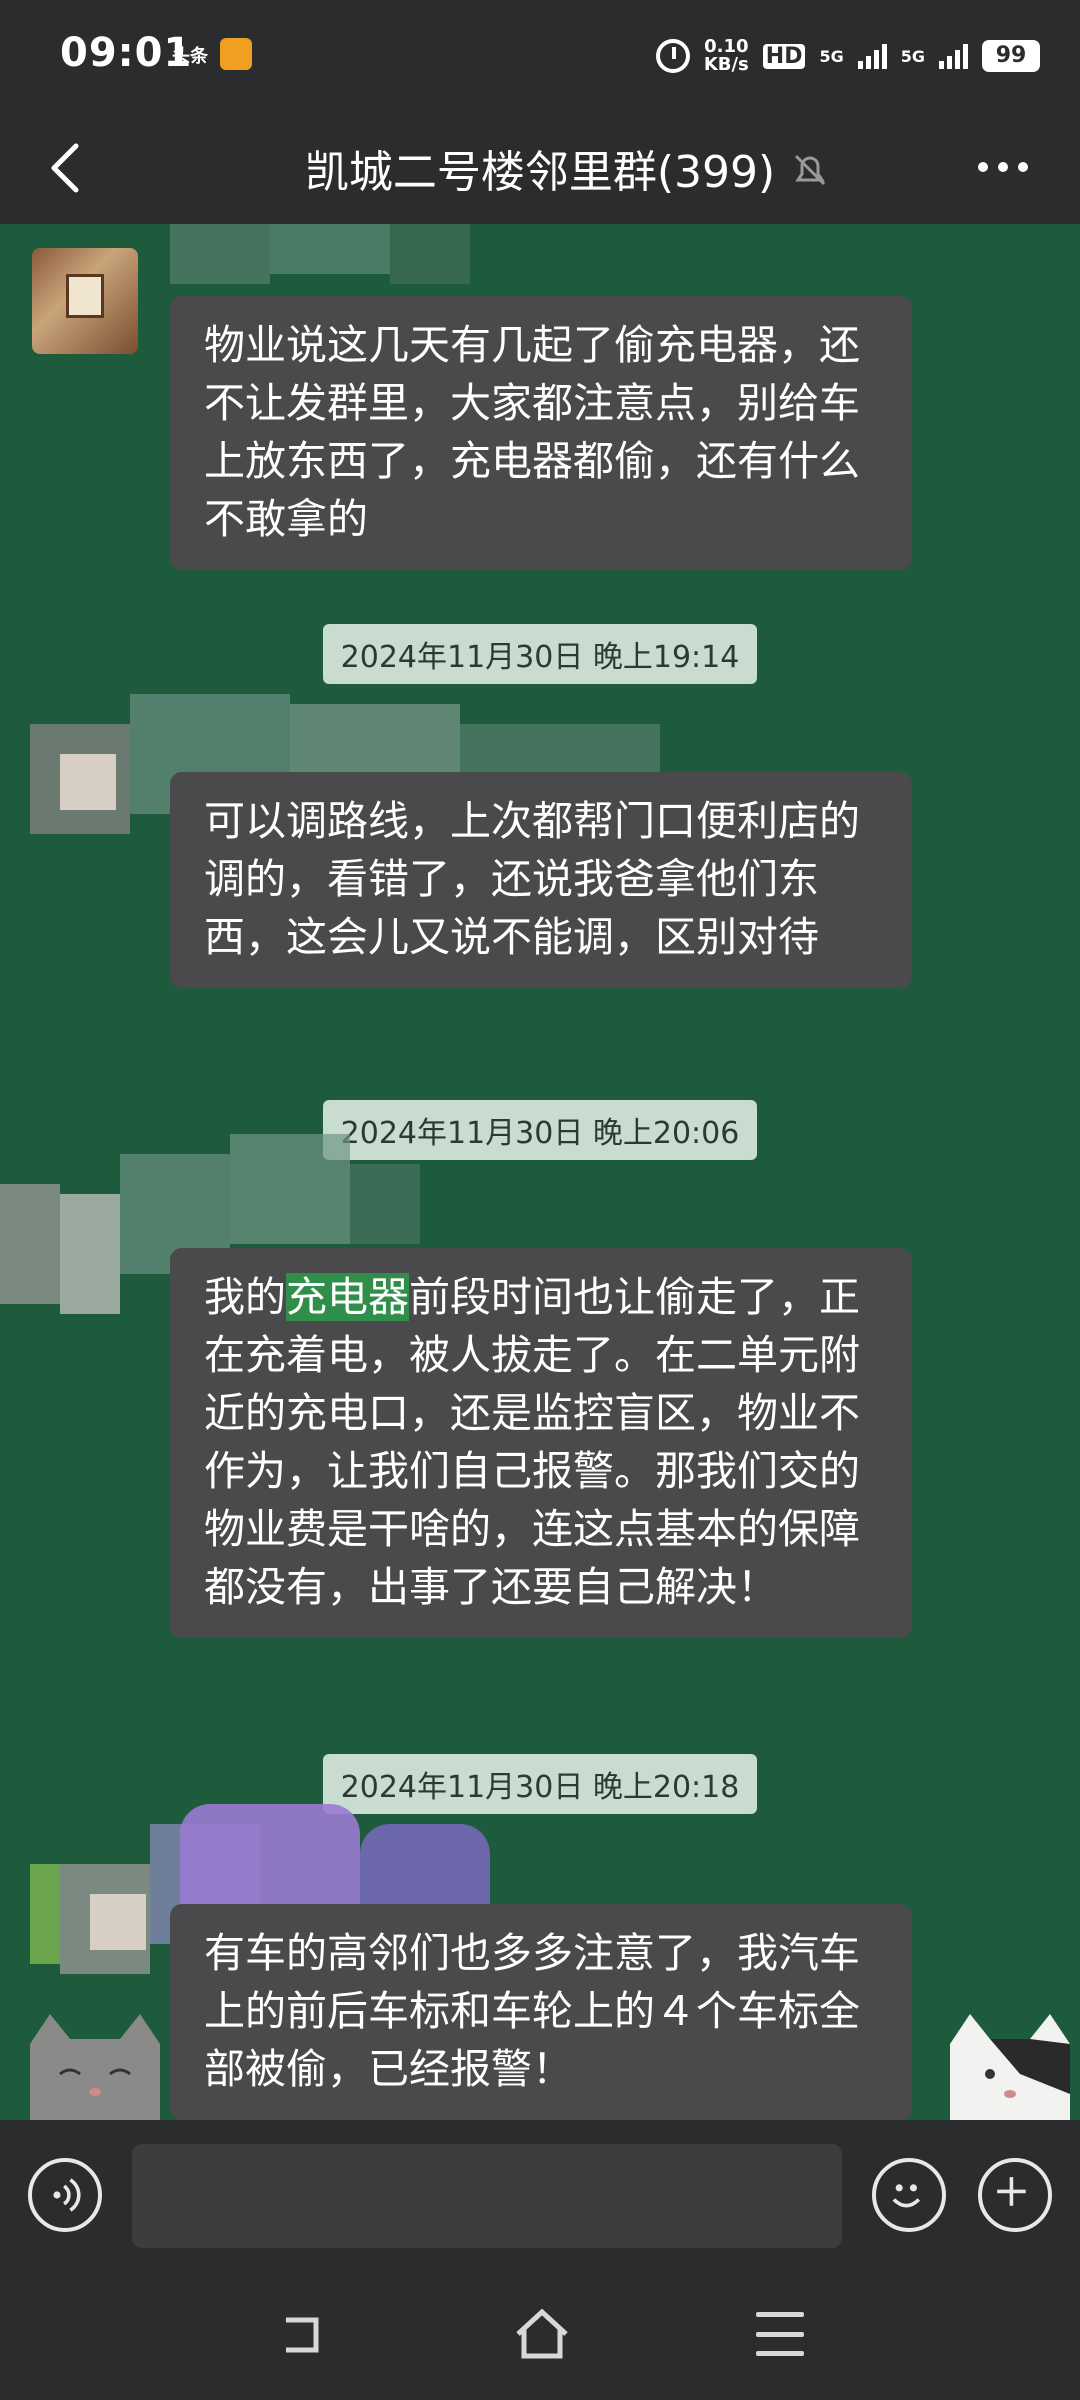 Image resolution: width=1080 pixels, height=2400 pixels. What do you see at coordinates (672, 56) in the screenshot?
I see `alarm-icon` at bounding box center [672, 56].